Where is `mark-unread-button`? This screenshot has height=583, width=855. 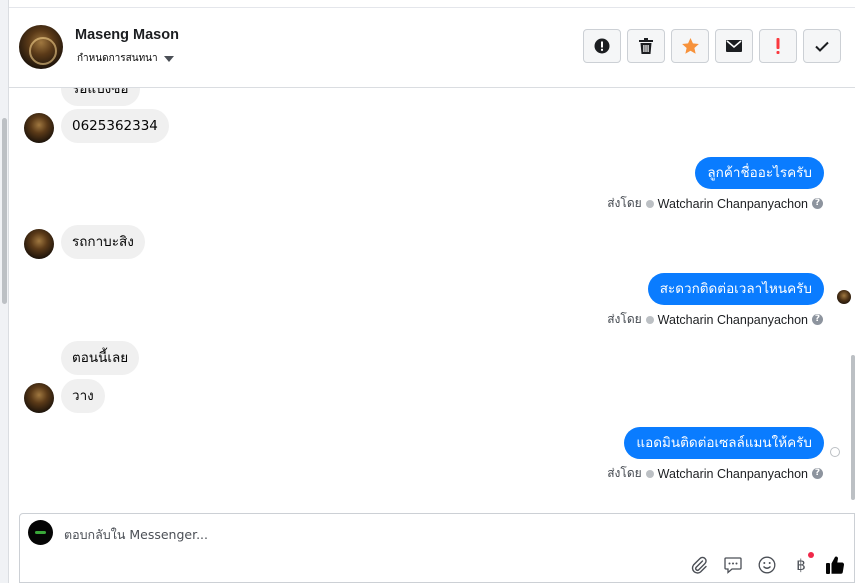 mark-unread-button is located at coordinates (734, 46).